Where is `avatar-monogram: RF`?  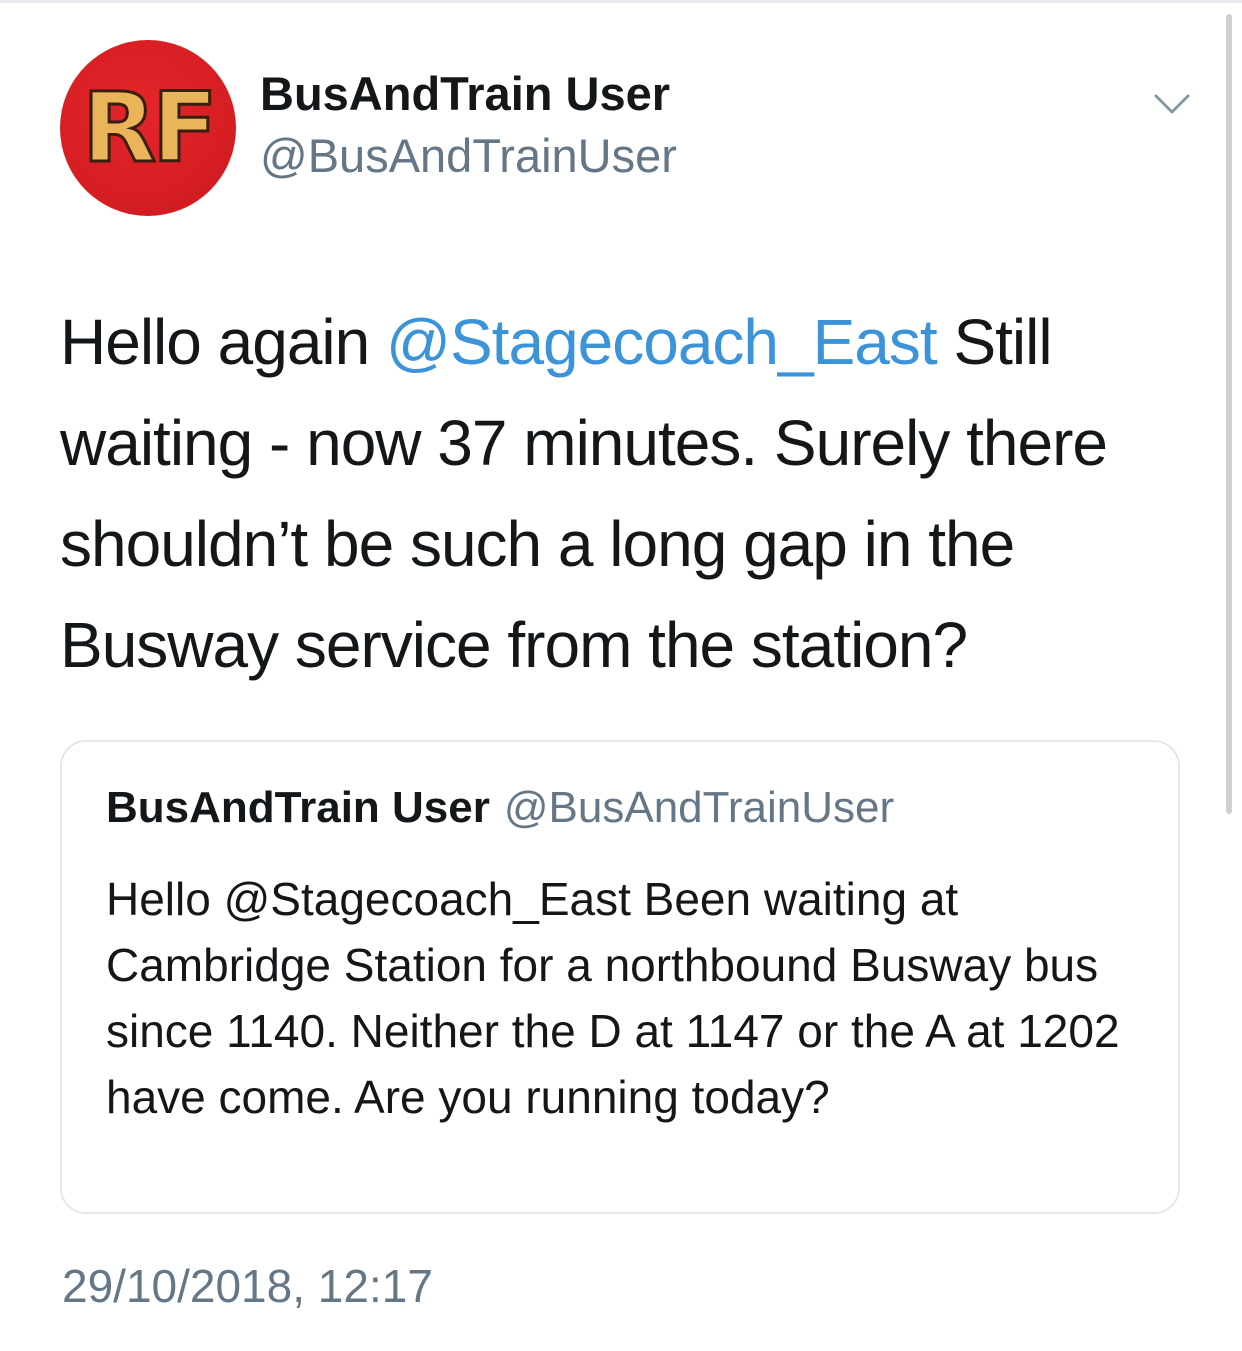 avatar-monogram: RF is located at coordinates (150, 128).